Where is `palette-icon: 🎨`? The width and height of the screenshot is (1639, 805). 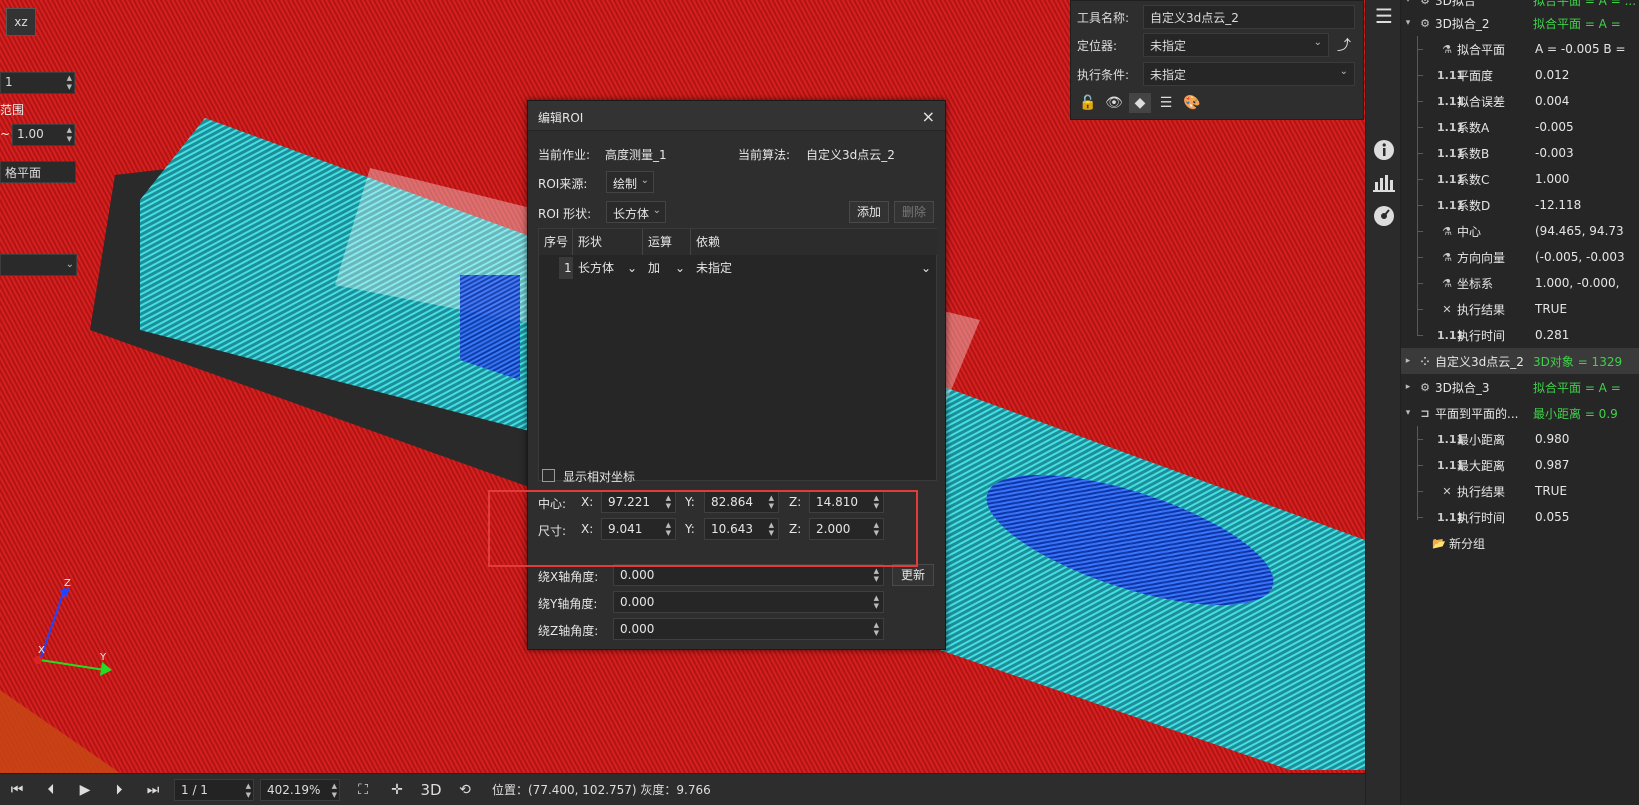 palette-icon: 🎨 is located at coordinates (1192, 103).